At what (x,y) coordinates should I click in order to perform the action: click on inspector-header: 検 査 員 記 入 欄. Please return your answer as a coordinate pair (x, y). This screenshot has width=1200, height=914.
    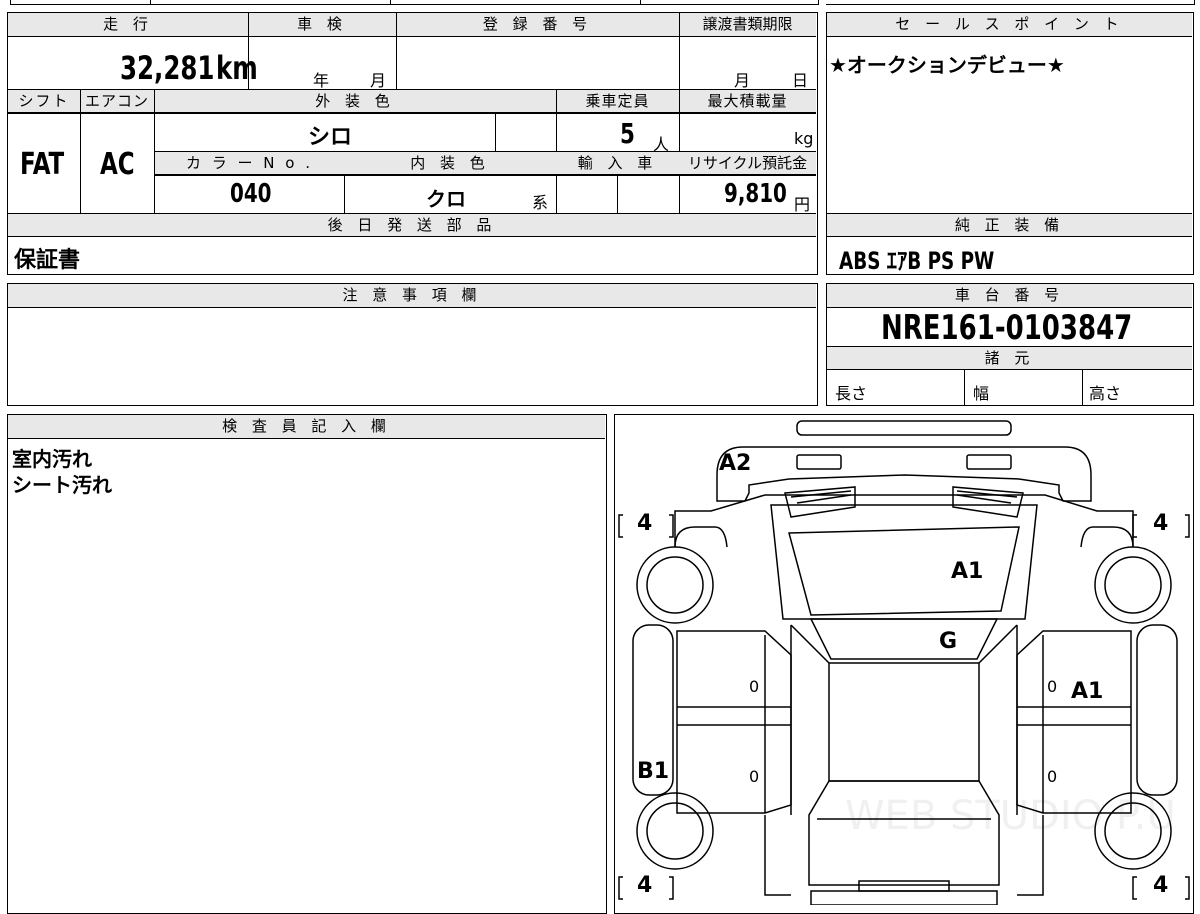
    Looking at the image, I should click on (306, 426).